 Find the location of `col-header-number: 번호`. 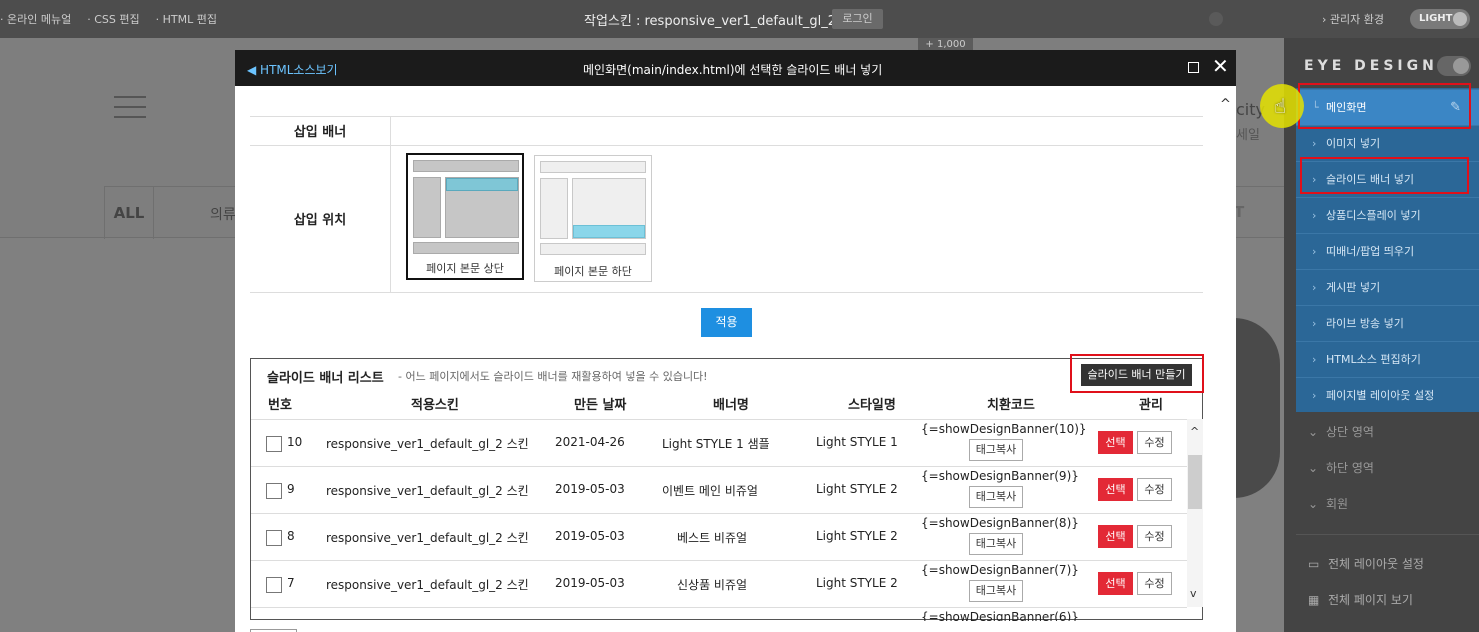

col-header-number: 번호 is located at coordinates (280, 405).